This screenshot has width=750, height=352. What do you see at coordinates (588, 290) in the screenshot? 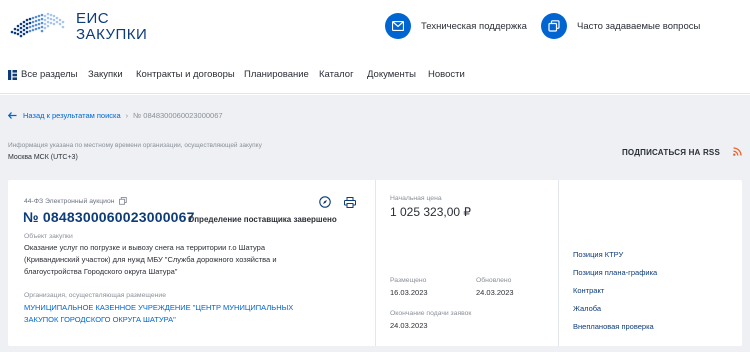
I see `contract-link: Контракт` at bounding box center [588, 290].